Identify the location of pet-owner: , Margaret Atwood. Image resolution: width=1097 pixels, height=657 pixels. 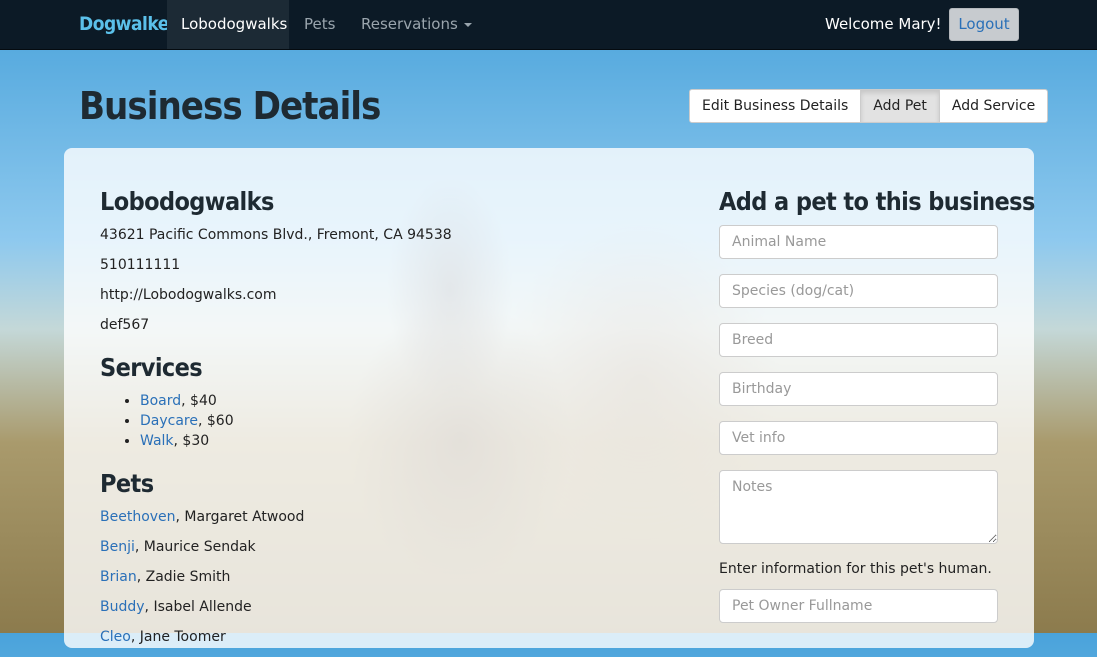
(240, 517).